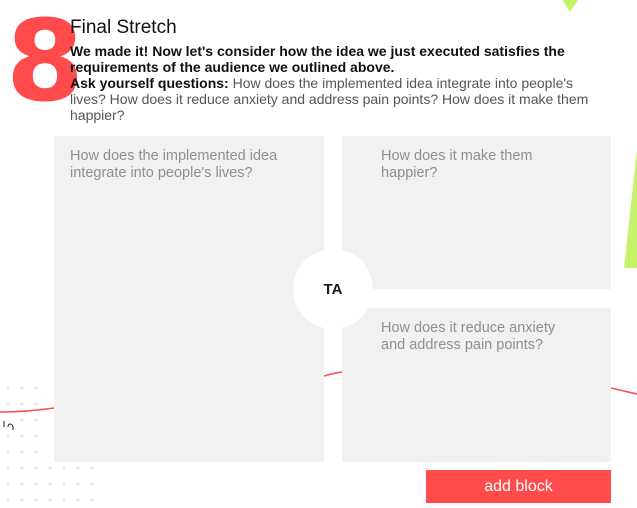  What do you see at coordinates (8, 425) in the screenshot?
I see `handwriting-scribble` at bounding box center [8, 425].